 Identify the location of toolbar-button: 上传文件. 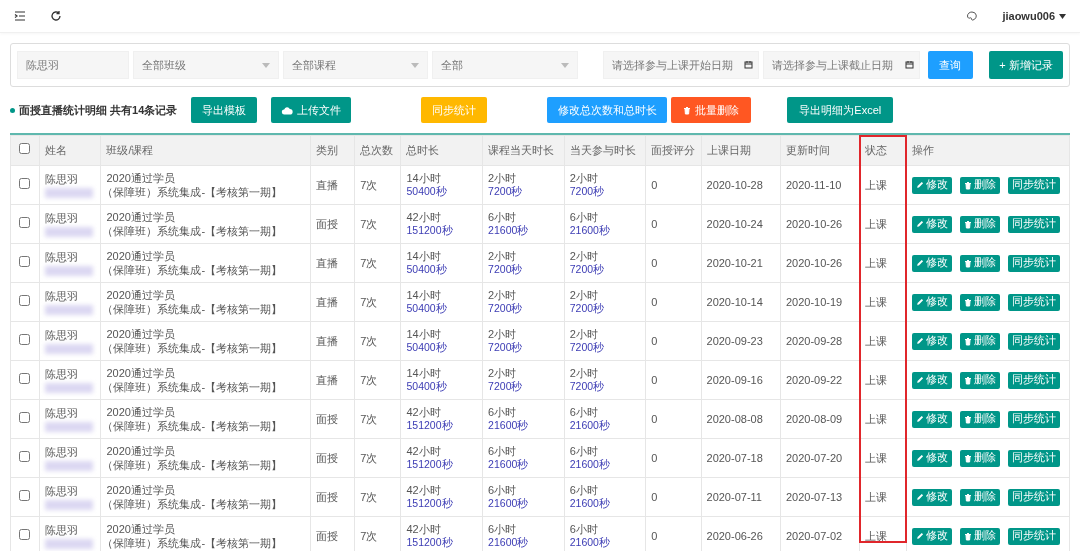
(311, 110).